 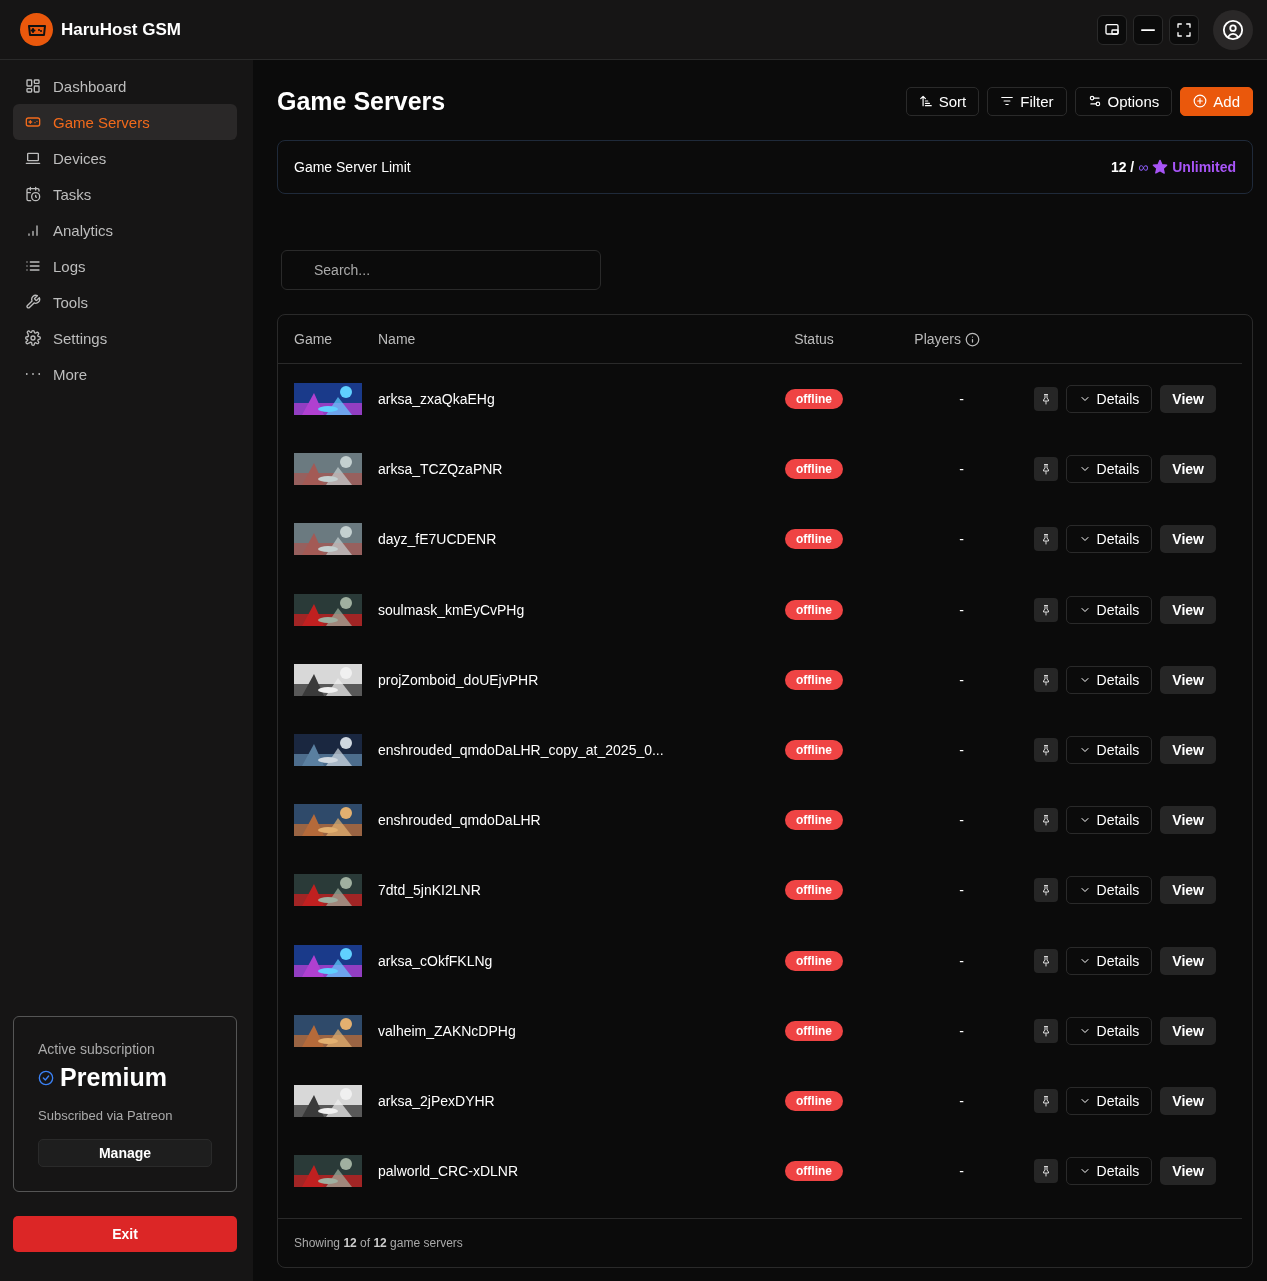 I want to click on options-button: Options, so click(x=1123, y=101).